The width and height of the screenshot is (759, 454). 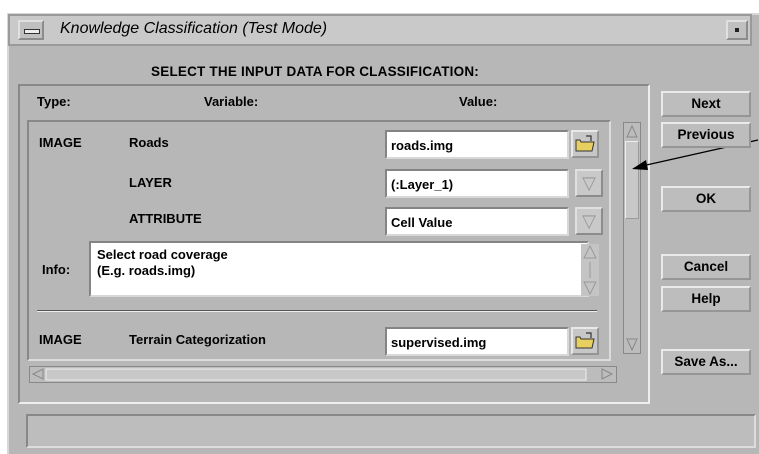 I want to click on row-variable: Terrain Categorization, so click(x=198, y=339).